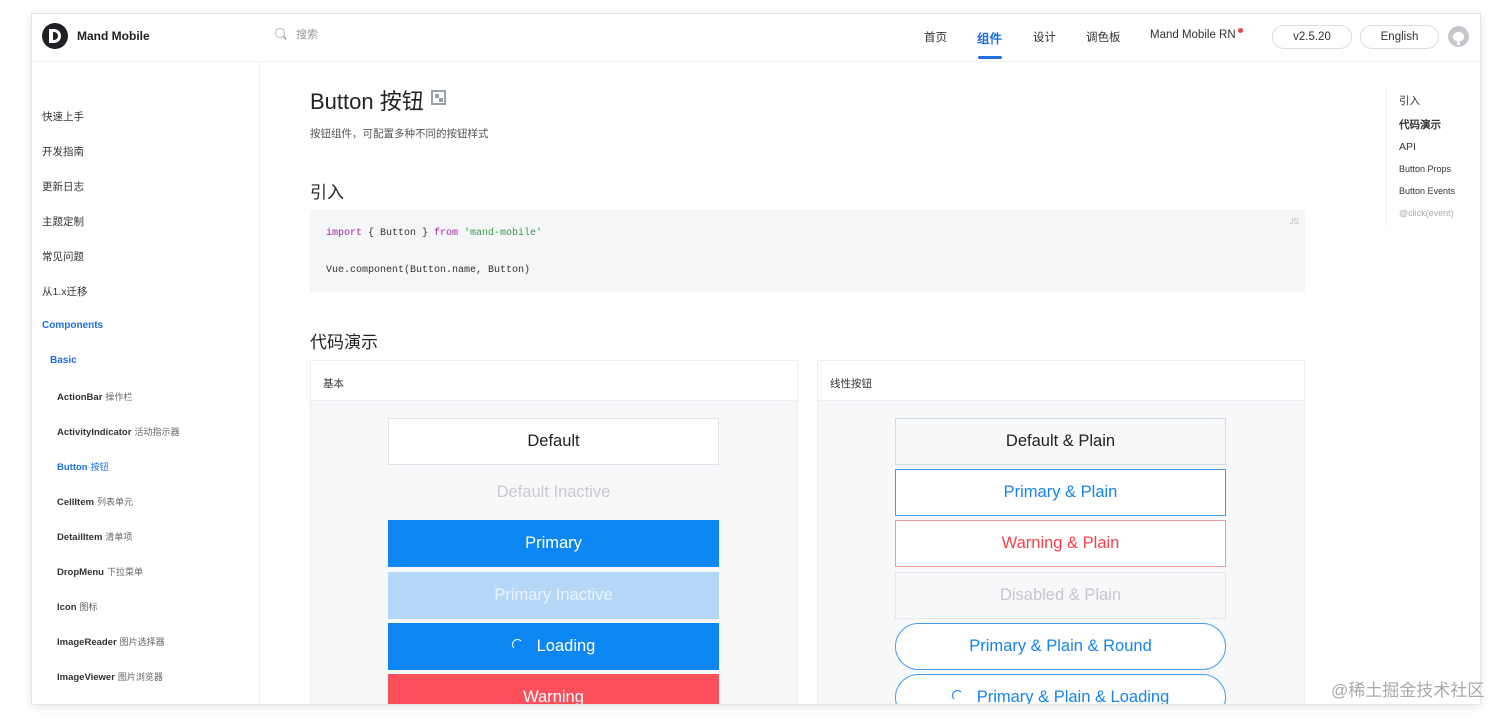 The image size is (1512, 719). I want to click on sidebar-item-theme: 主题定制, so click(63, 221).